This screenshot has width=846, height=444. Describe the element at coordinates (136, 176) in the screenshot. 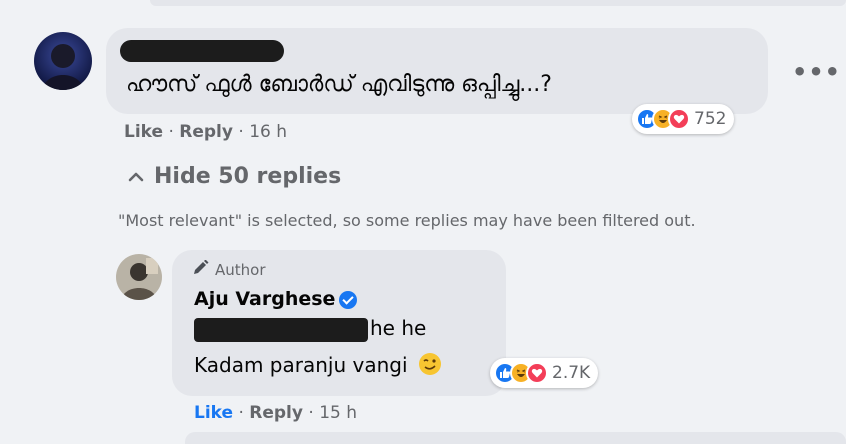

I see `chevron-up-icon` at that location.